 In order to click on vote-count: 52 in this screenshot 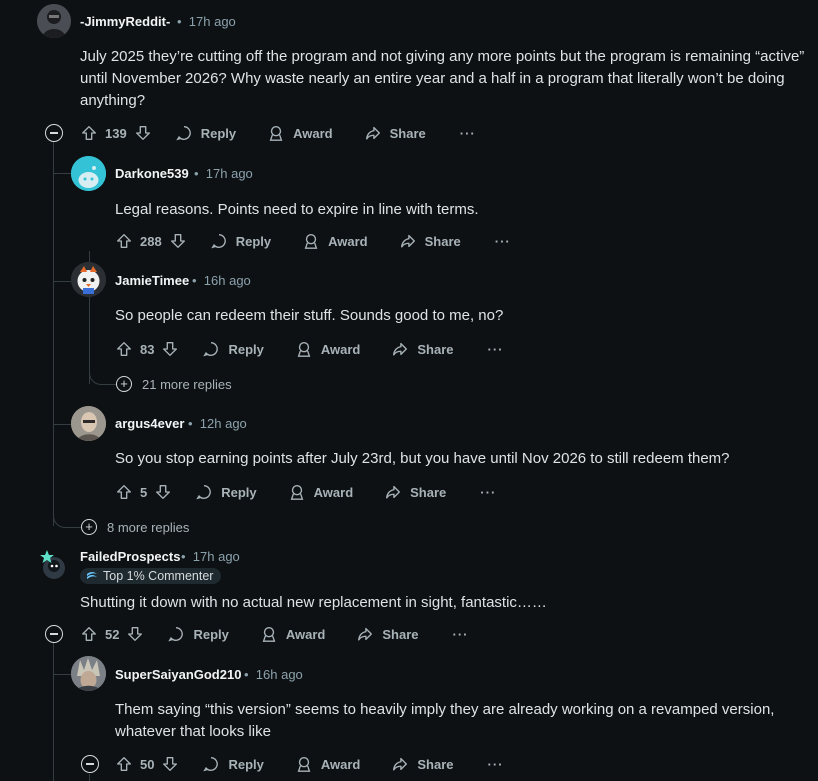, I will do `click(112, 634)`.